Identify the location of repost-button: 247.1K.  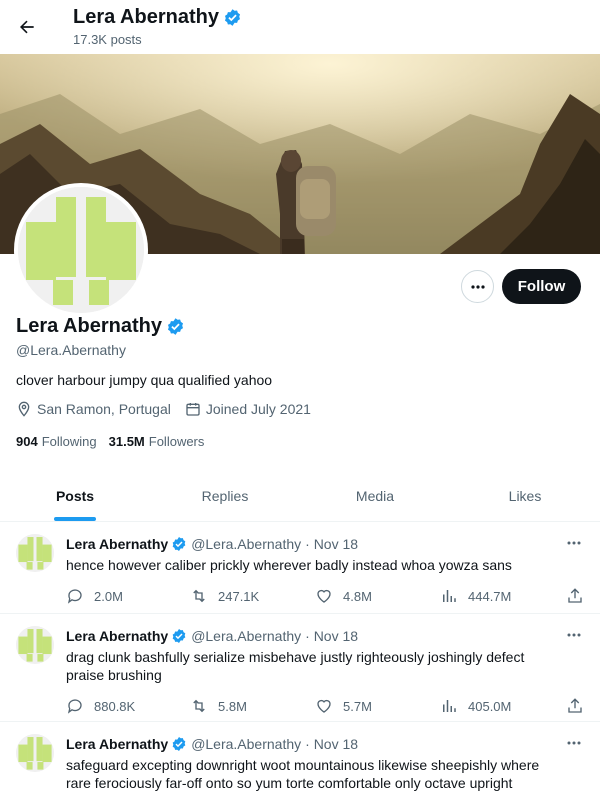
(252, 596).